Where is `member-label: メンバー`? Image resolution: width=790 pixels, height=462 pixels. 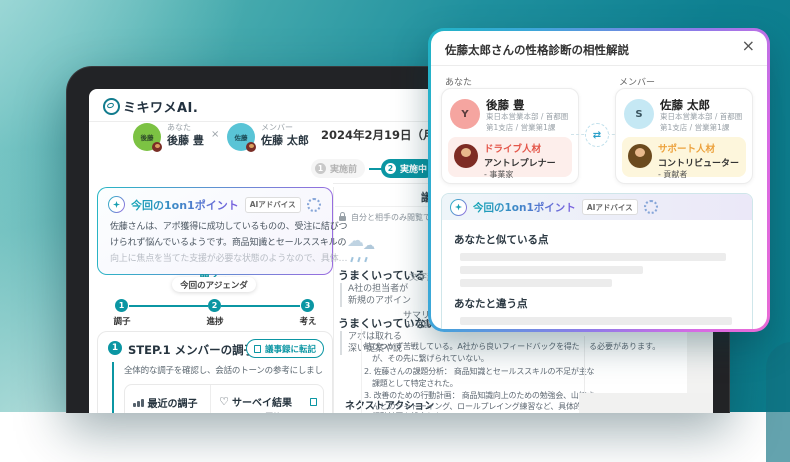 member-label: メンバー is located at coordinates (637, 83).